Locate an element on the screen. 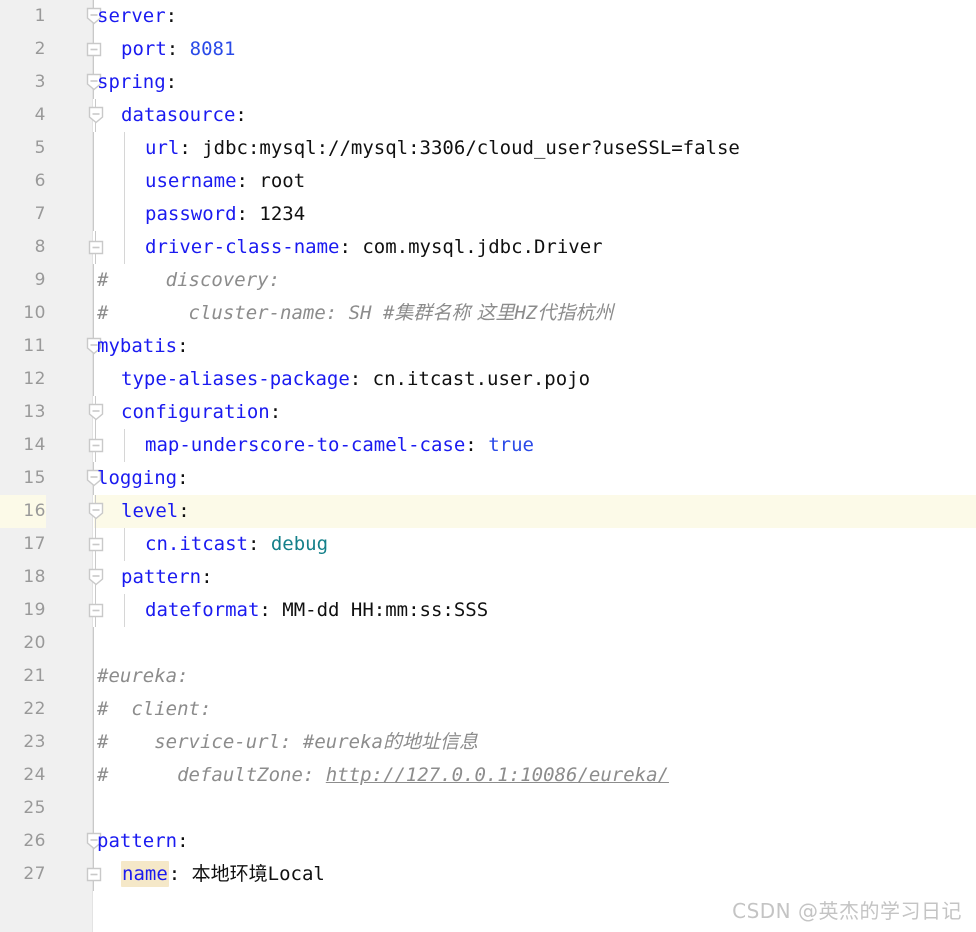 The height and width of the screenshot is (932, 976). code-text: #eureka: is located at coordinates (143, 676).